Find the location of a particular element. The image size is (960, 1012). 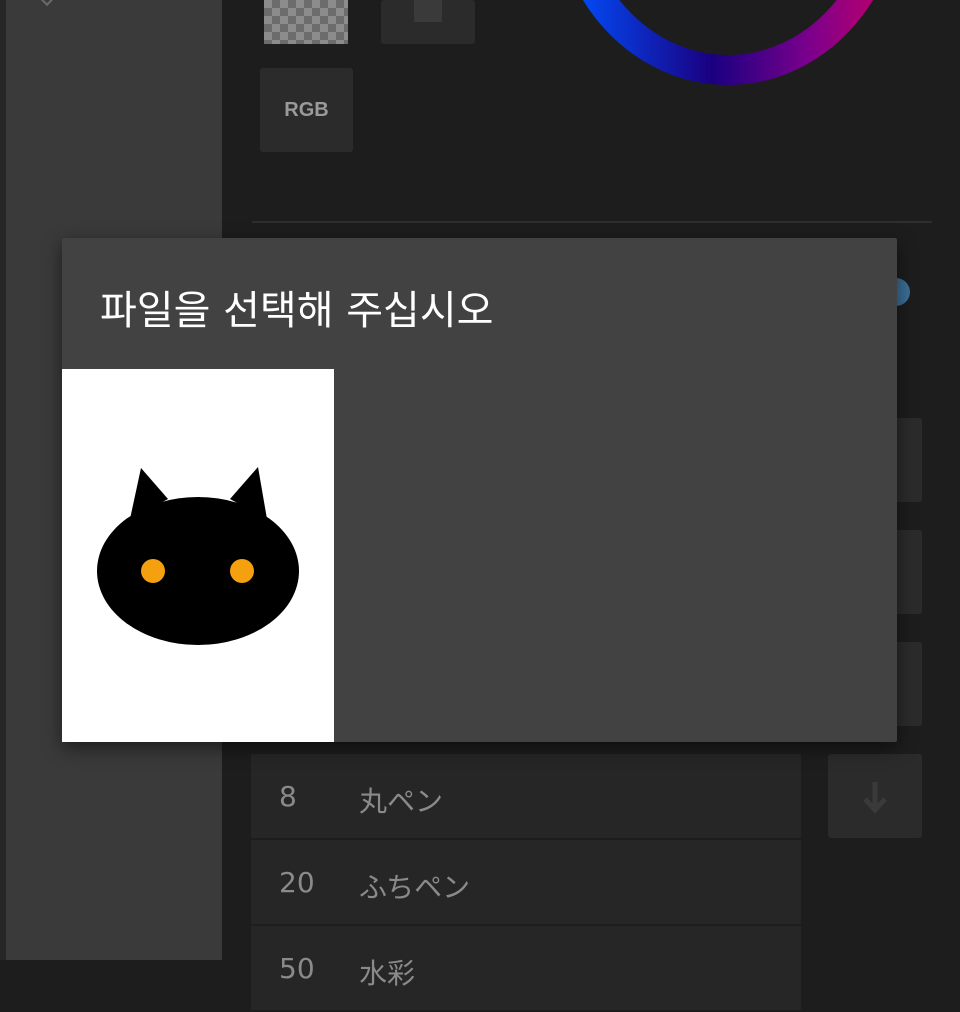

pen-name: 水彩 is located at coordinates (387, 973).